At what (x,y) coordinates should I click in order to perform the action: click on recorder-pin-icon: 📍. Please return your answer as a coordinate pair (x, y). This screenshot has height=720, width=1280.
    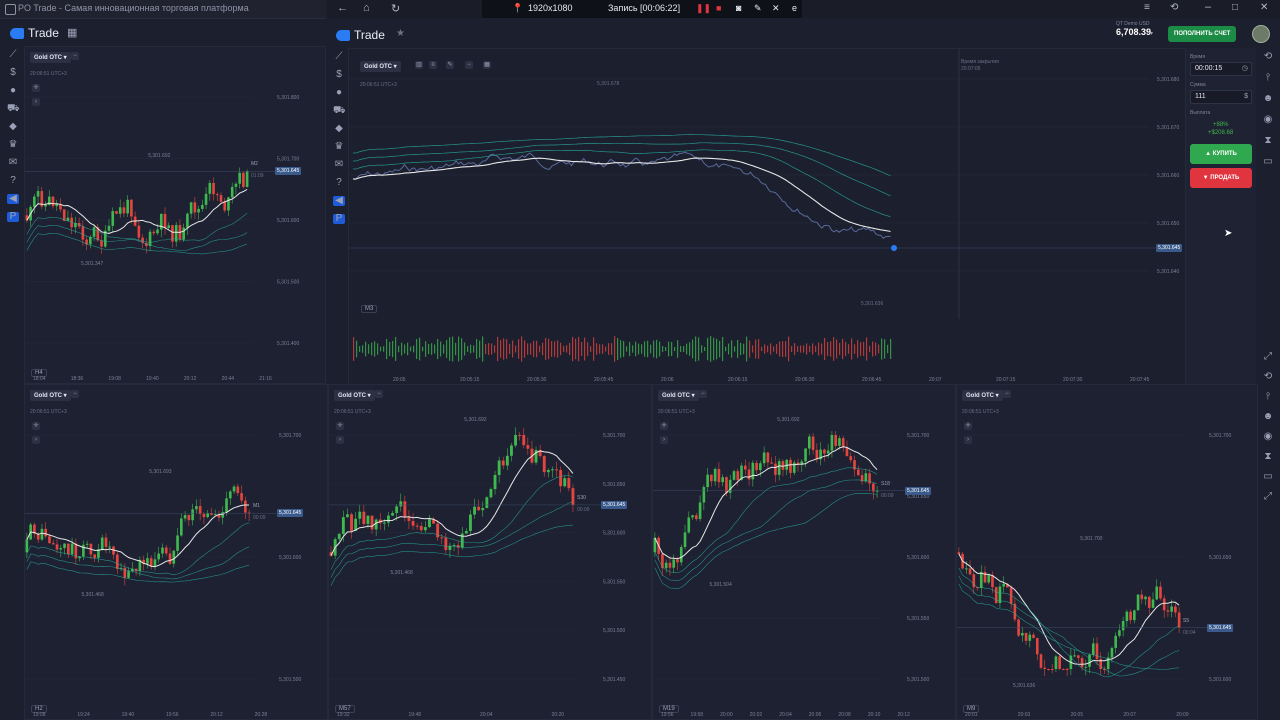
    Looking at the image, I should click on (517, 8).